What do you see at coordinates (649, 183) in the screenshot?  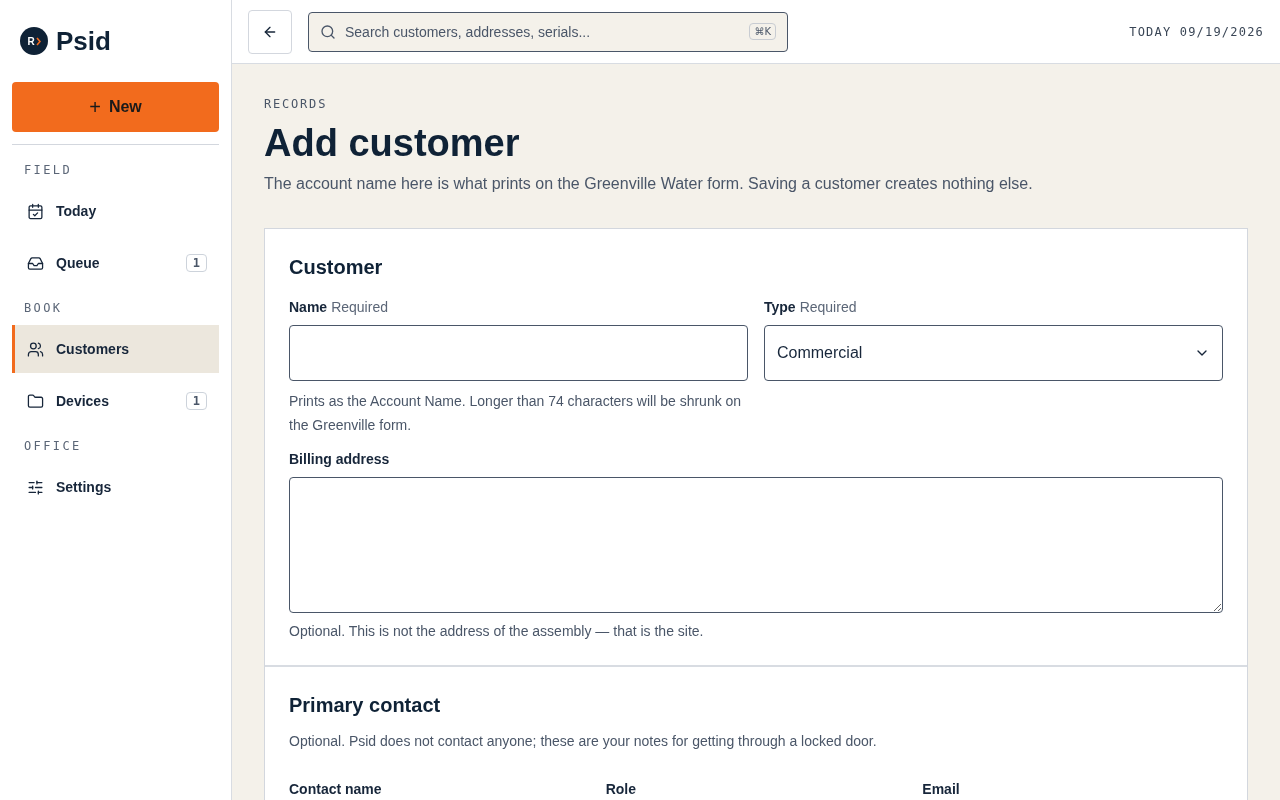 I see `page-subtitle: The account name here is what prints on the Greenville Water form. Saving a customer creates nothing else.` at bounding box center [649, 183].